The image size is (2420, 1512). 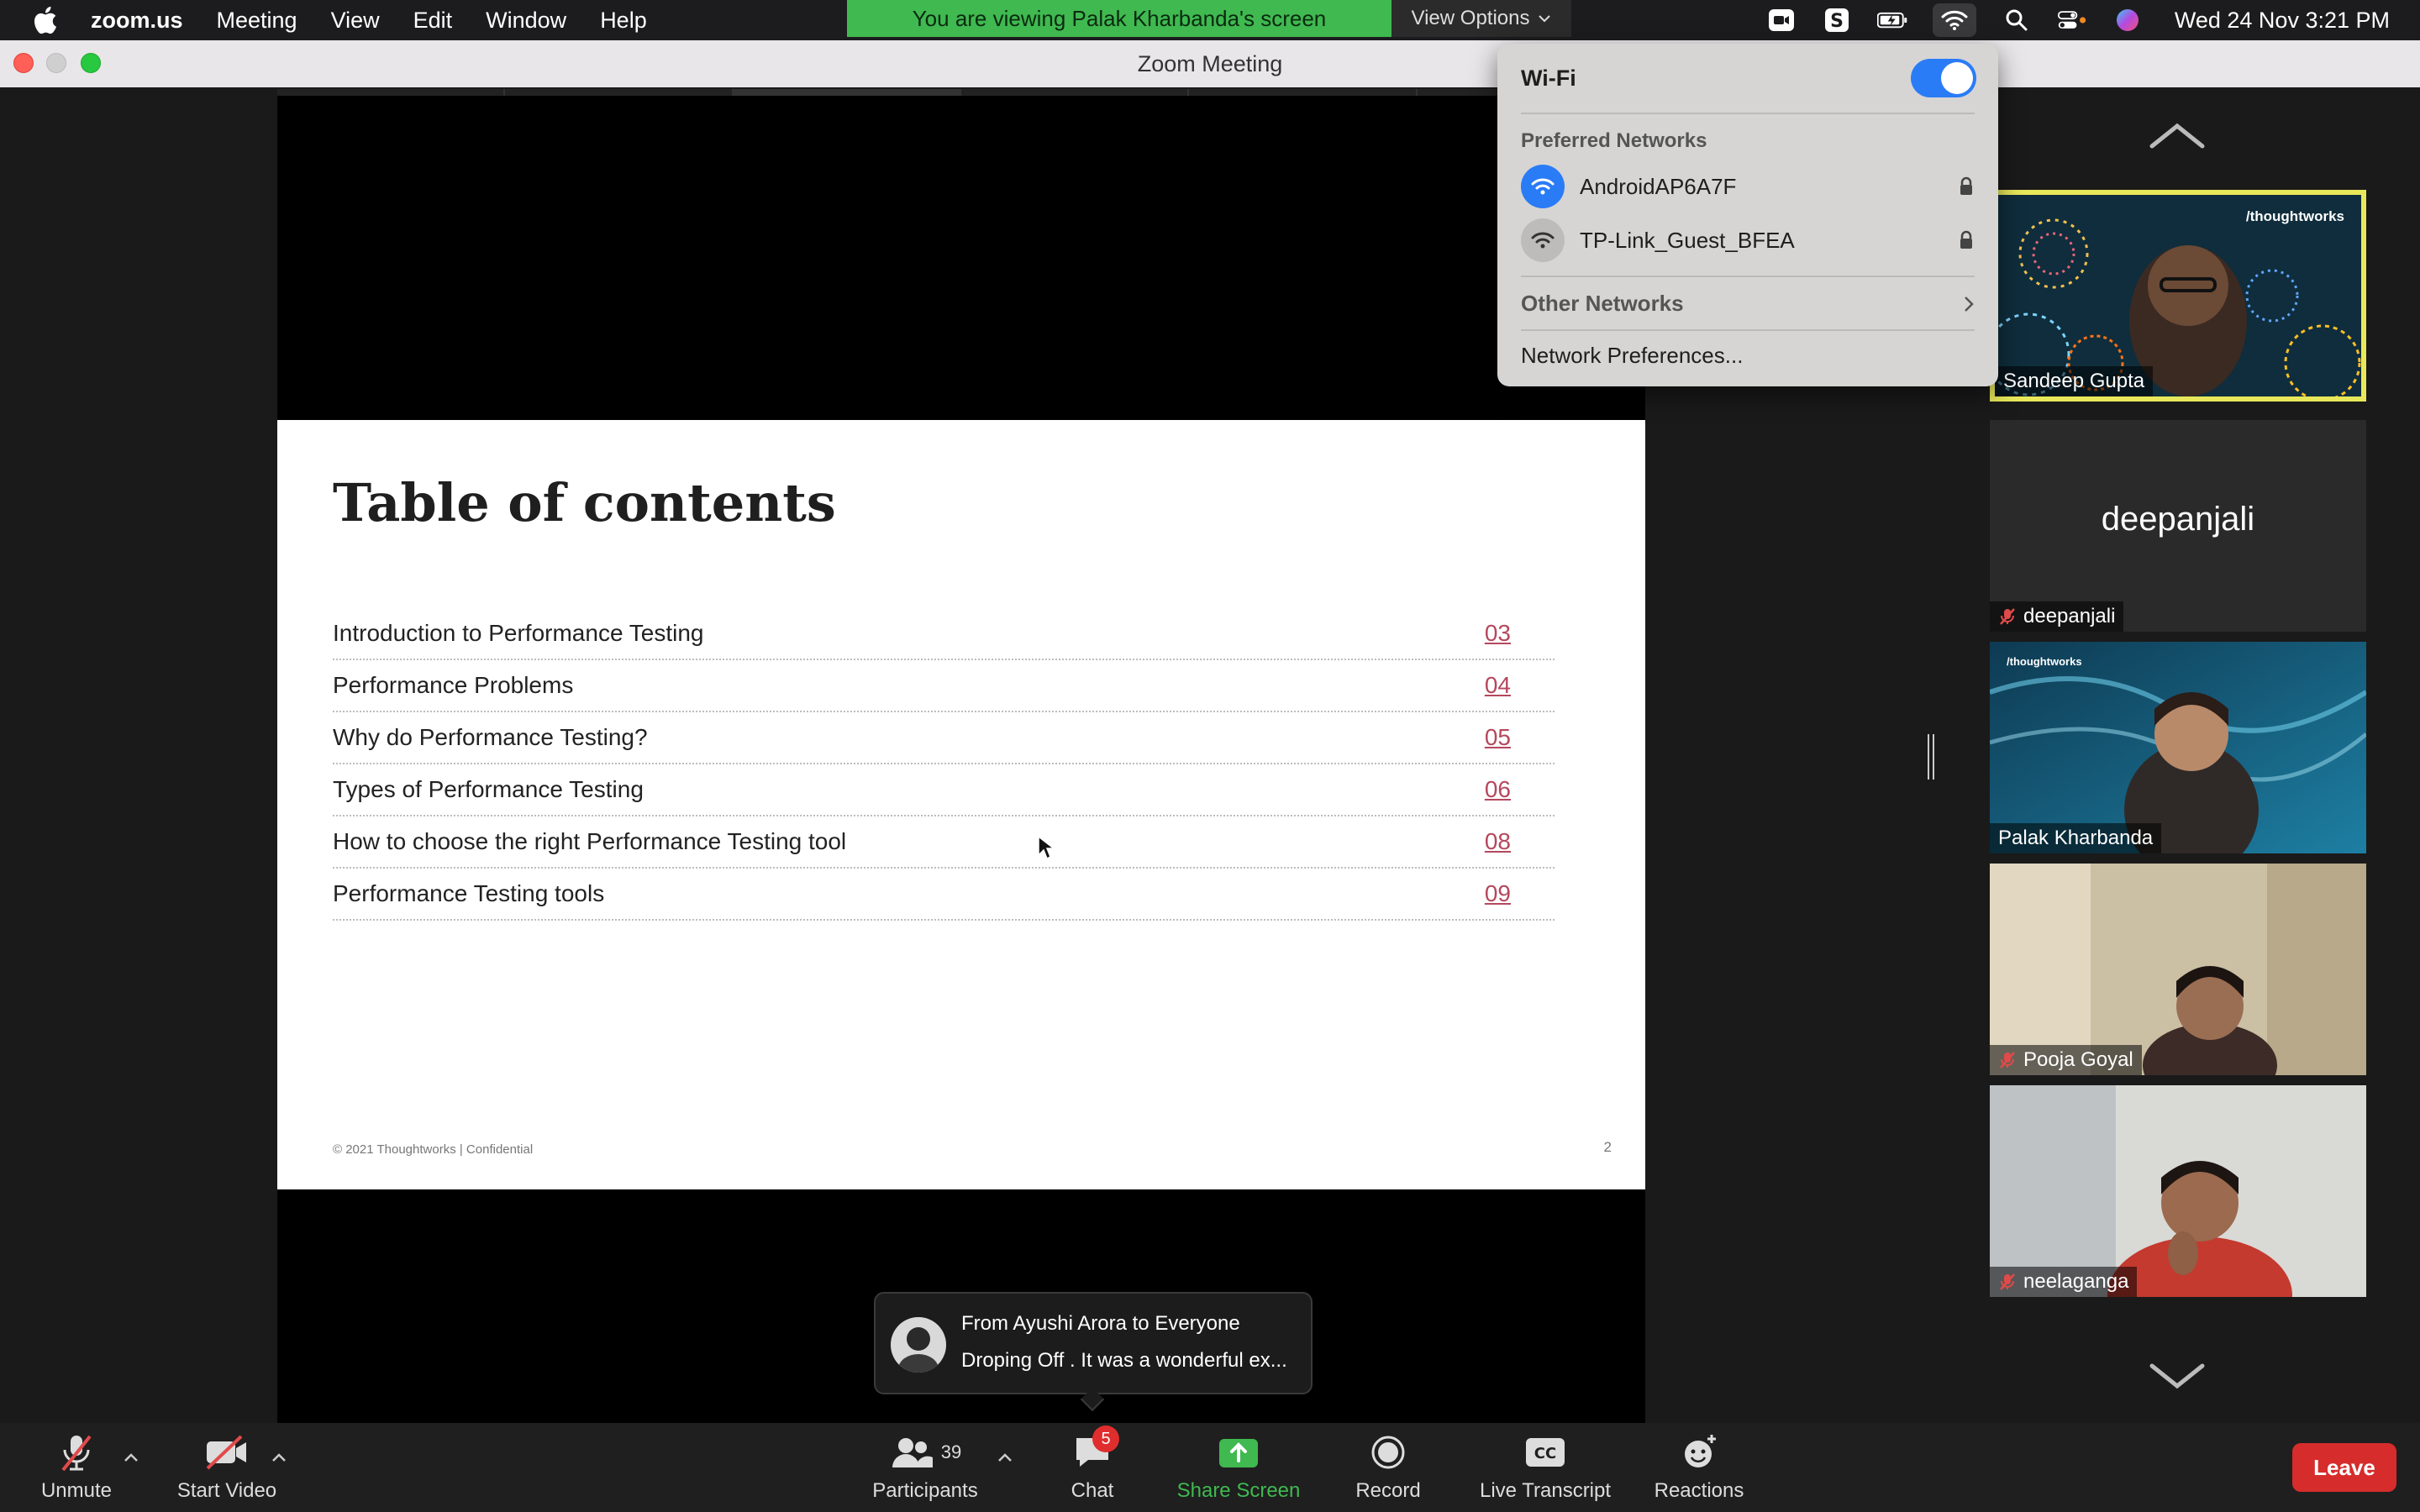 I want to click on menu-edit: Edit, so click(x=433, y=21).